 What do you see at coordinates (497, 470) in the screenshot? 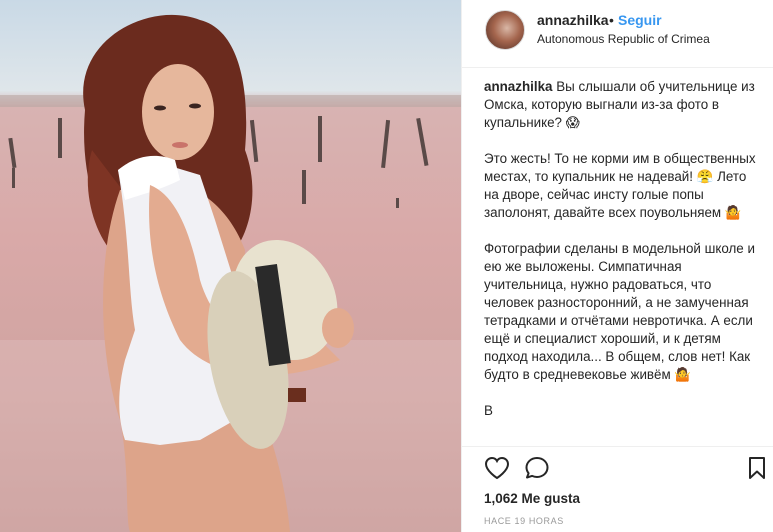
I see `heart-icon` at bounding box center [497, 470].